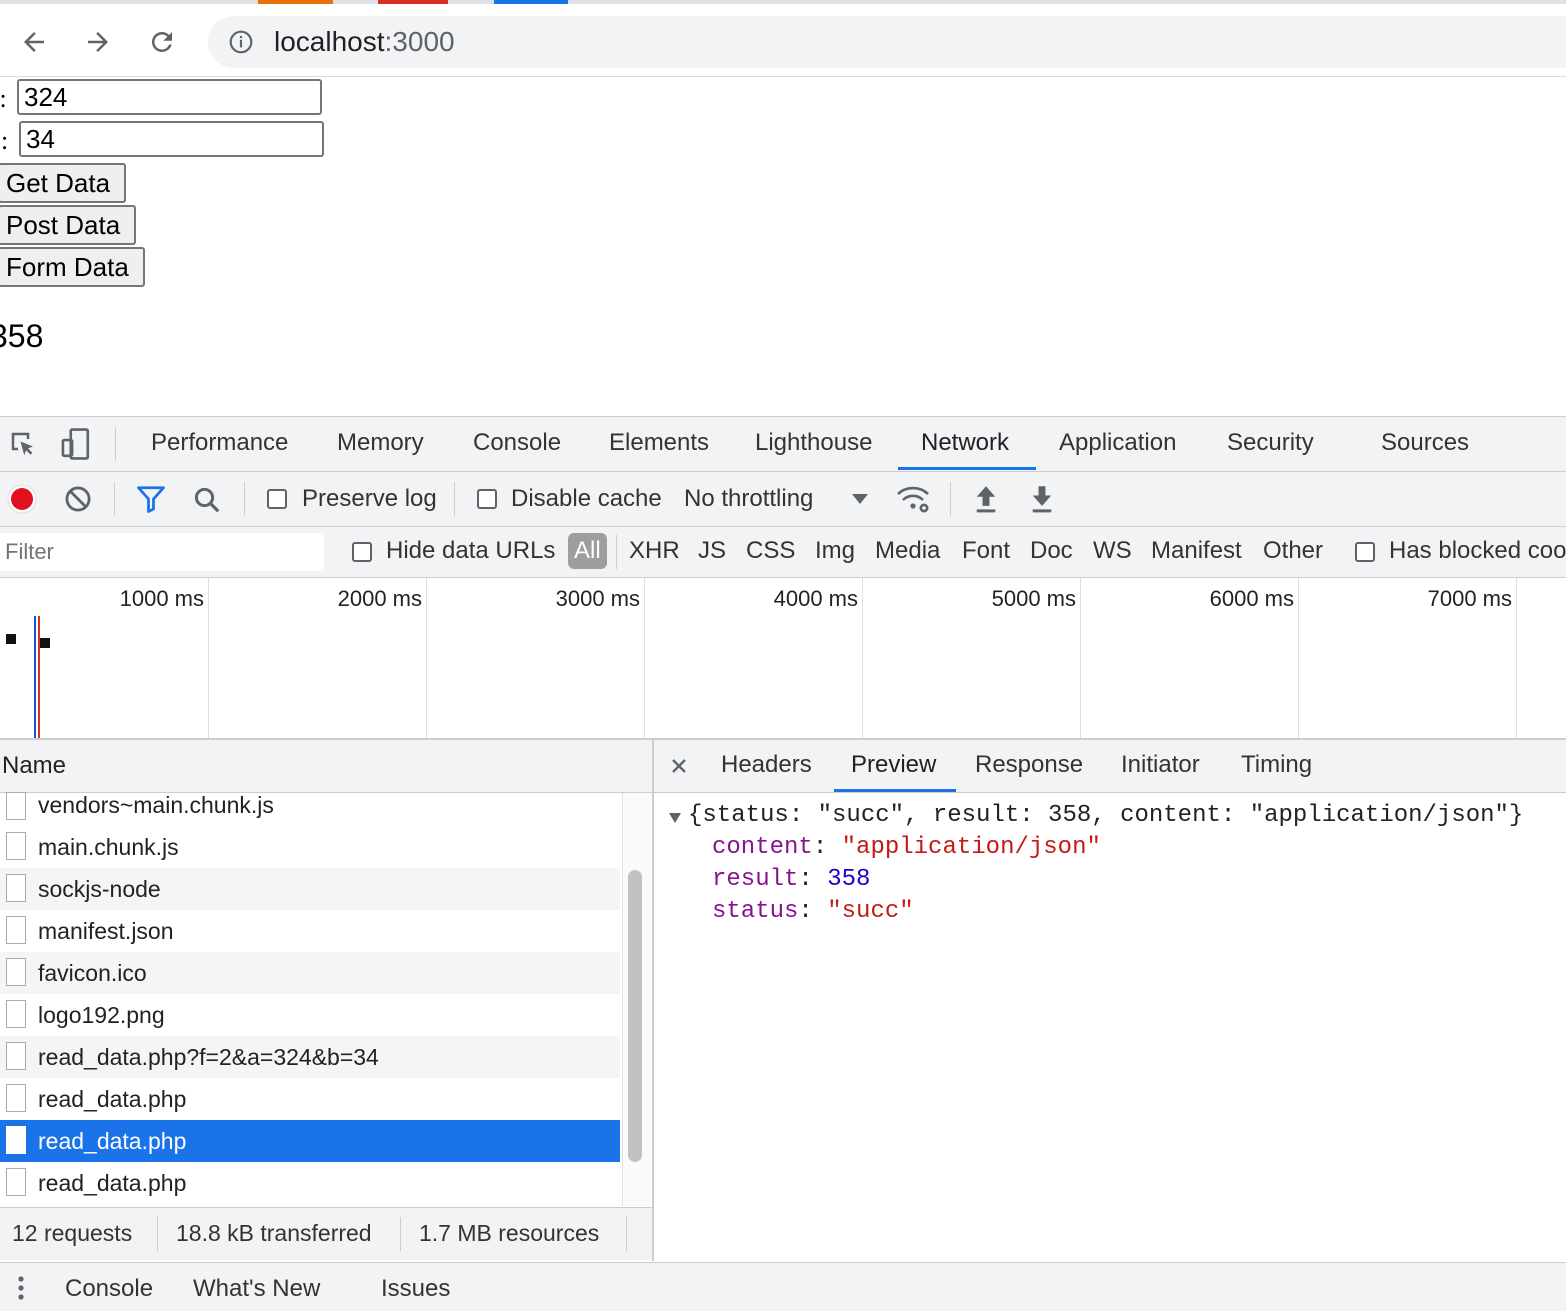  I want to click on filter-icon, so click(151, 499).